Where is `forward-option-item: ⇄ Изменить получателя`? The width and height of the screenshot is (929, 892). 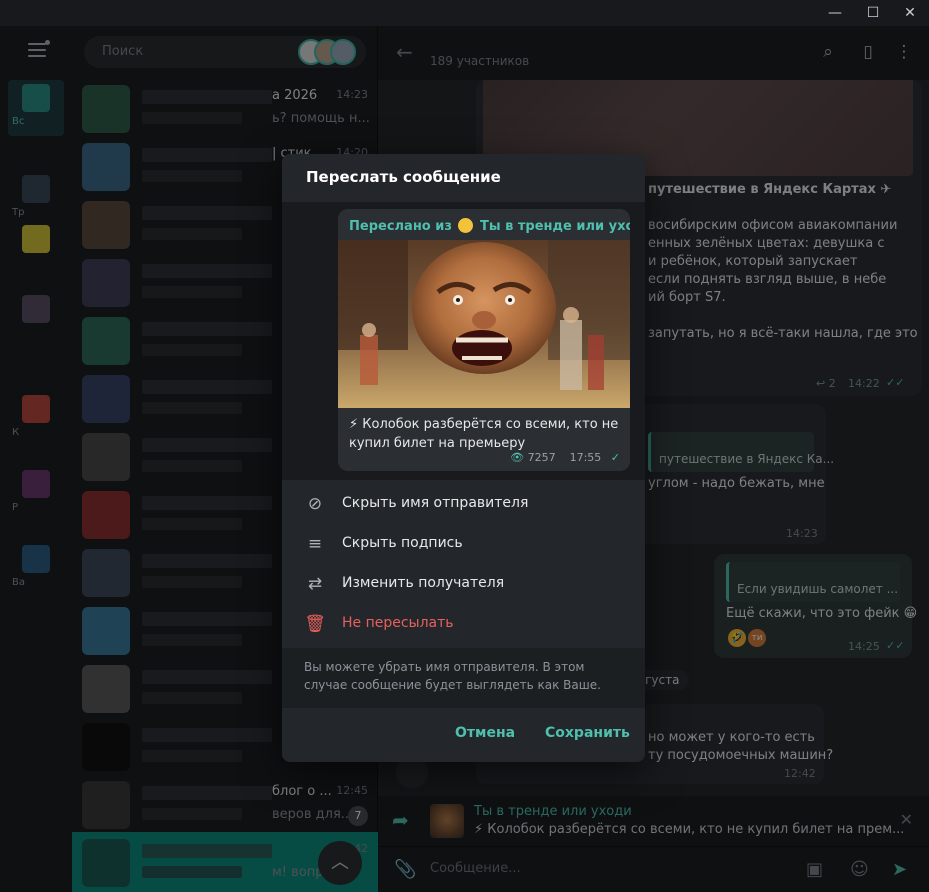
forward-option-item: ⇄ Изменить получателя is located at coordinates (463, 584).